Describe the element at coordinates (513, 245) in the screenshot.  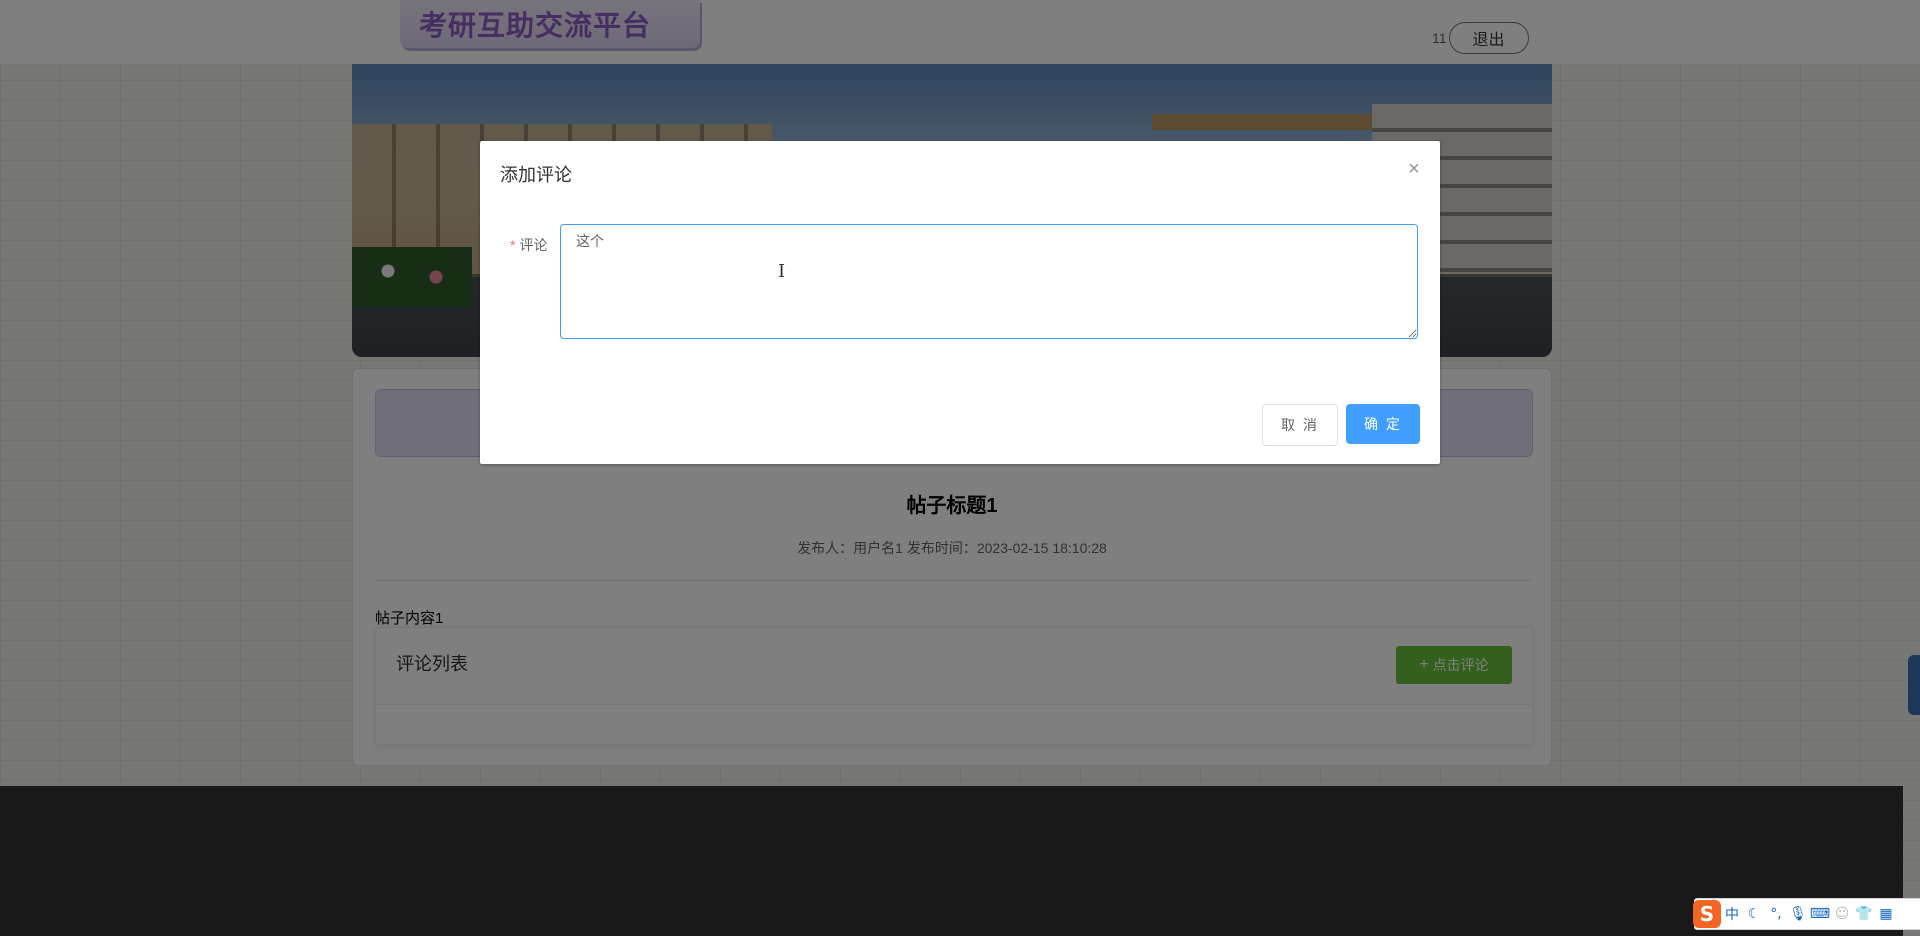
I see `required-mark: *` at that location.